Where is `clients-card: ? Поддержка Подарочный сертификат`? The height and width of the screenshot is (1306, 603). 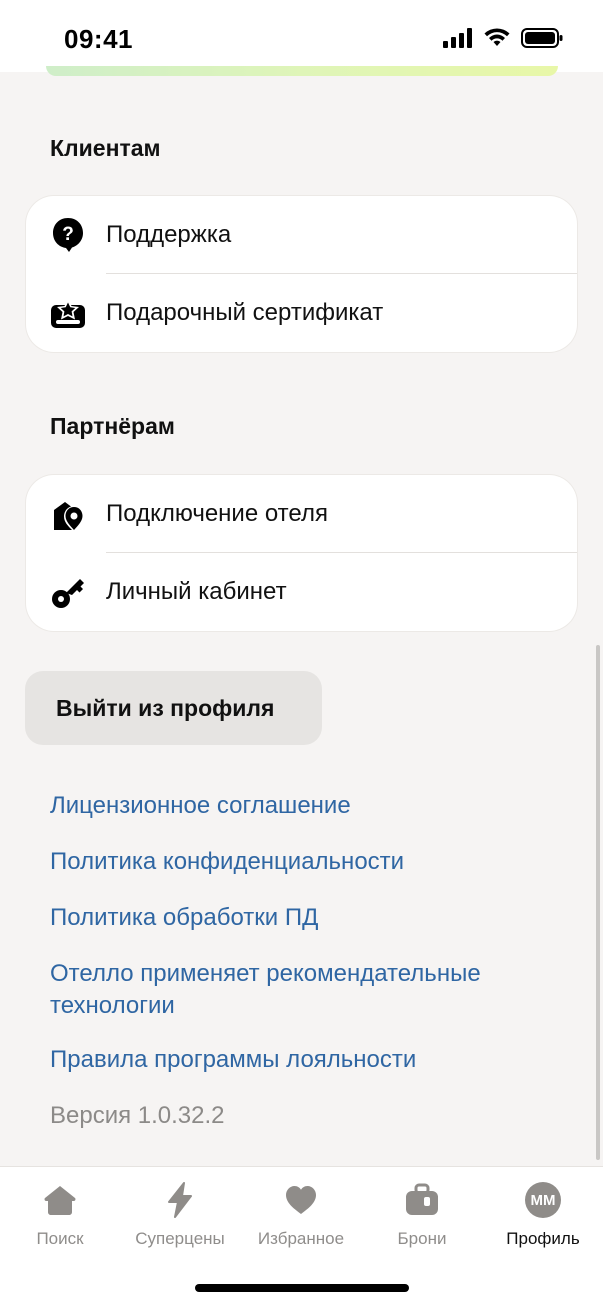
clients-card: ? Поддержка Подарочный сертификат is located at coordinates (301, 274).